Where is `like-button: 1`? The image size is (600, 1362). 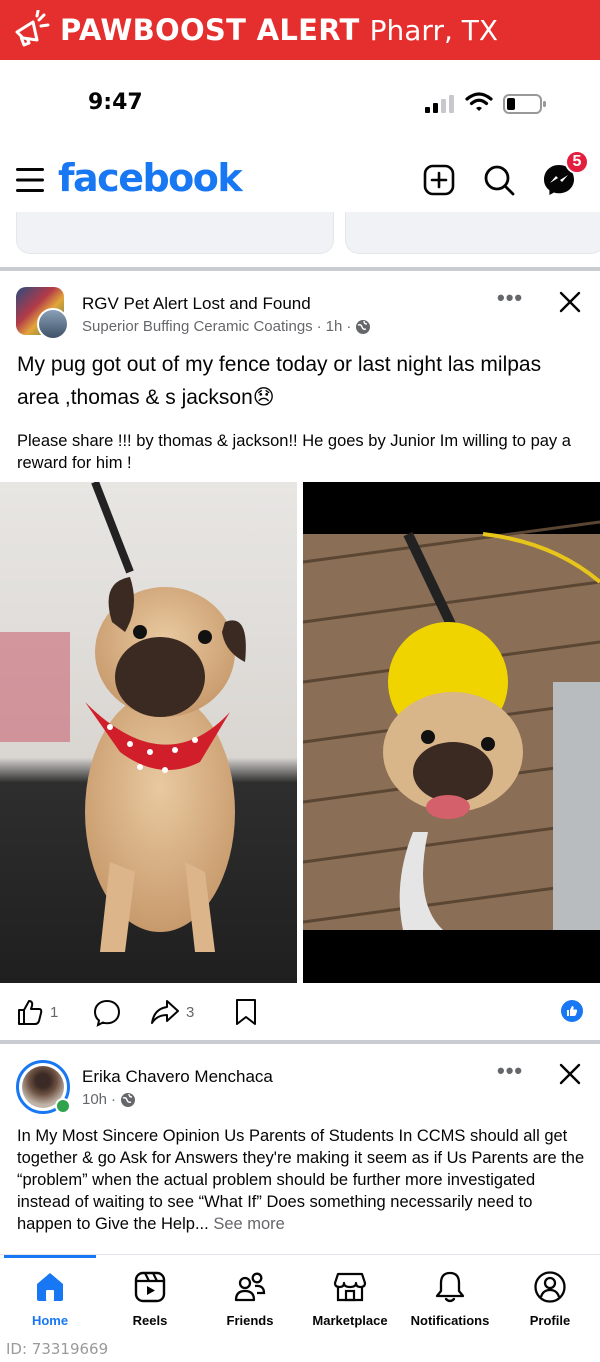
like-button: 1 is located at coordinates (37, 1012).